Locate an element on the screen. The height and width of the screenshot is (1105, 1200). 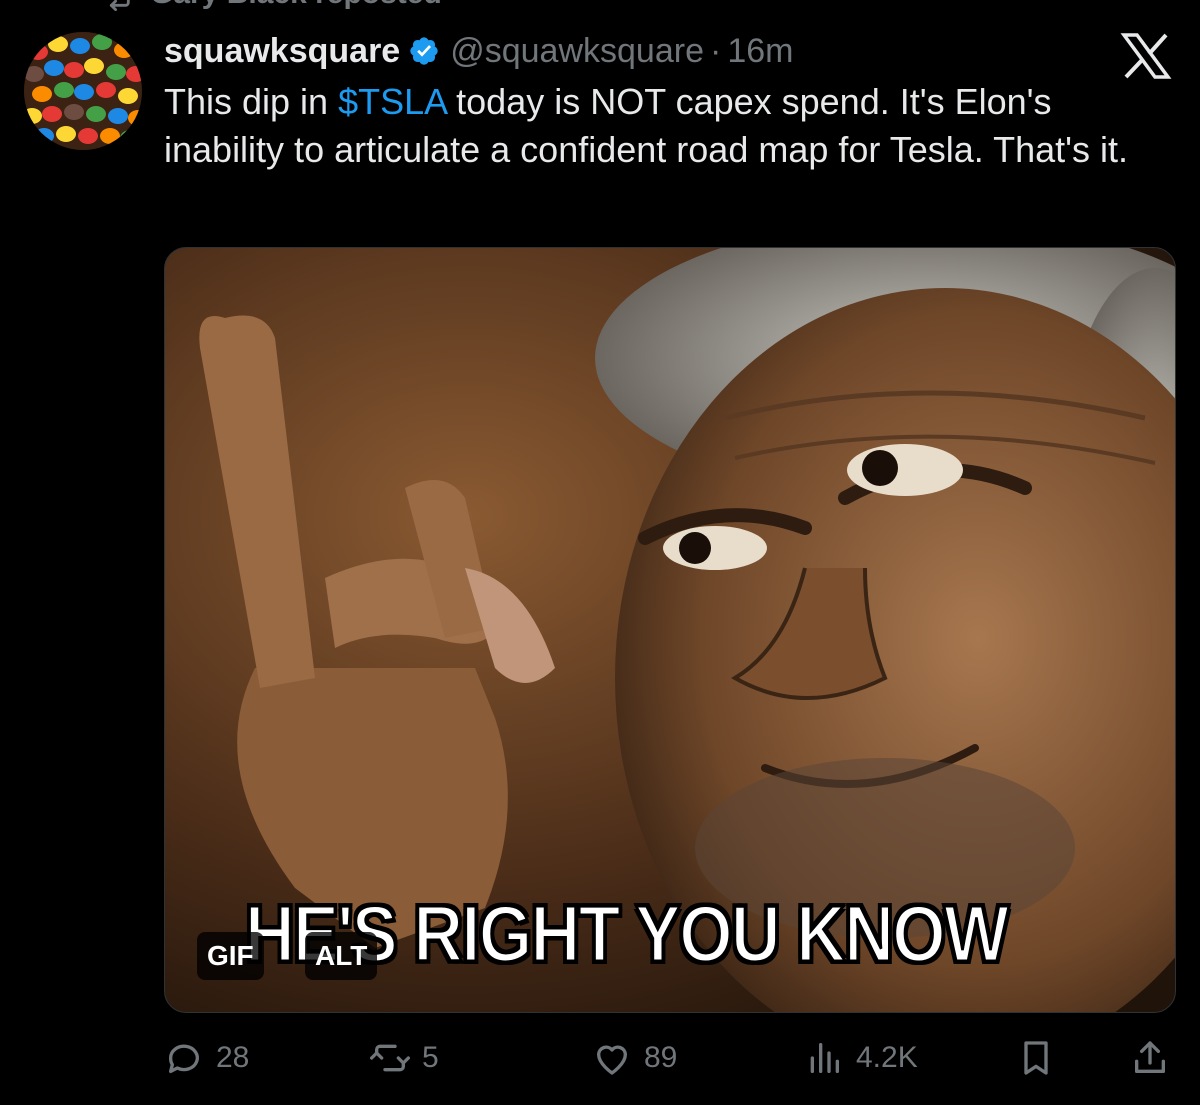
cashtag-link: $TSLA is located at coordinates (392, 101).